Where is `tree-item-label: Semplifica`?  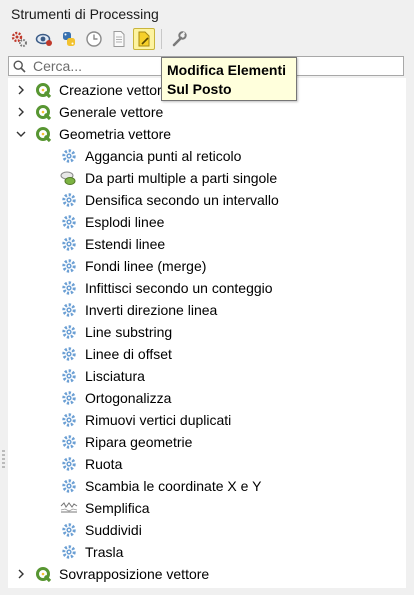 tree-item-label: Semplifica is located at coordinates (117, 508).